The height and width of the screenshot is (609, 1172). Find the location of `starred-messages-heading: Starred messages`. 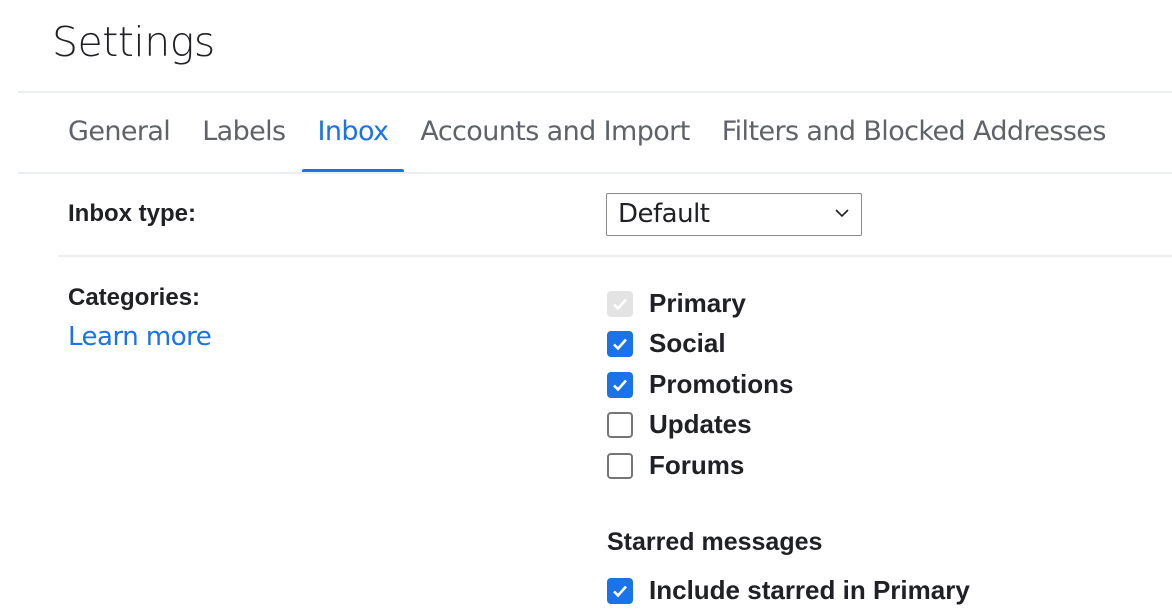

starred-messages-heading: Starred messages is located at coordinates (715, 542).